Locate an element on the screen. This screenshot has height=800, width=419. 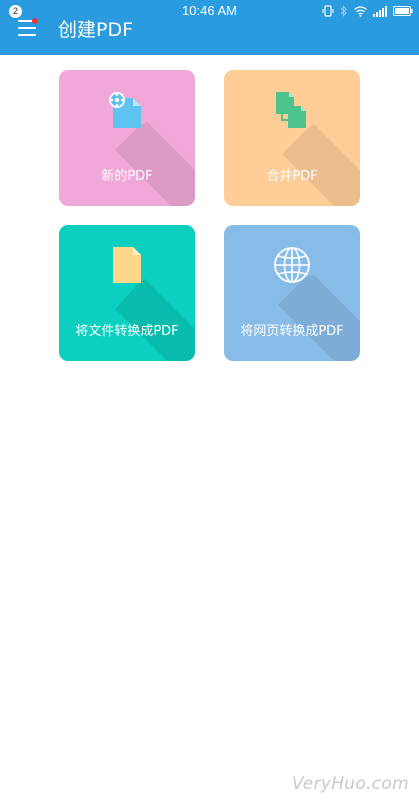
app-bar: 2 10:46 AM 创建PDF is located at coordinates (209, 27).